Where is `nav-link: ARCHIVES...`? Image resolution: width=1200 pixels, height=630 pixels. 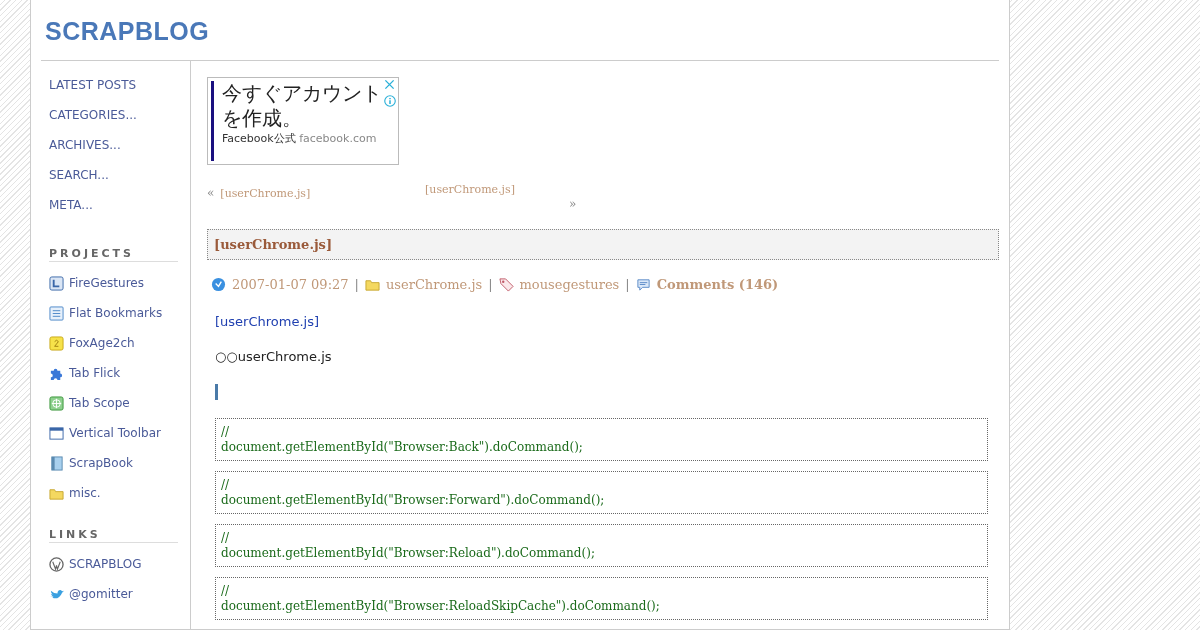
nav-link: ARCHIVES... is located at coordinates (119, 152).